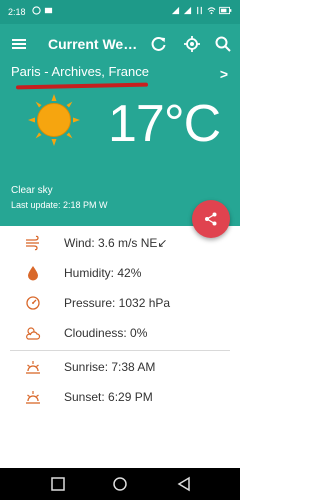 The width and height of the screenshot is (320, 500). Describe the element at coordinates (19, 44) in the screenshot. I see `menu-icon` at that location.